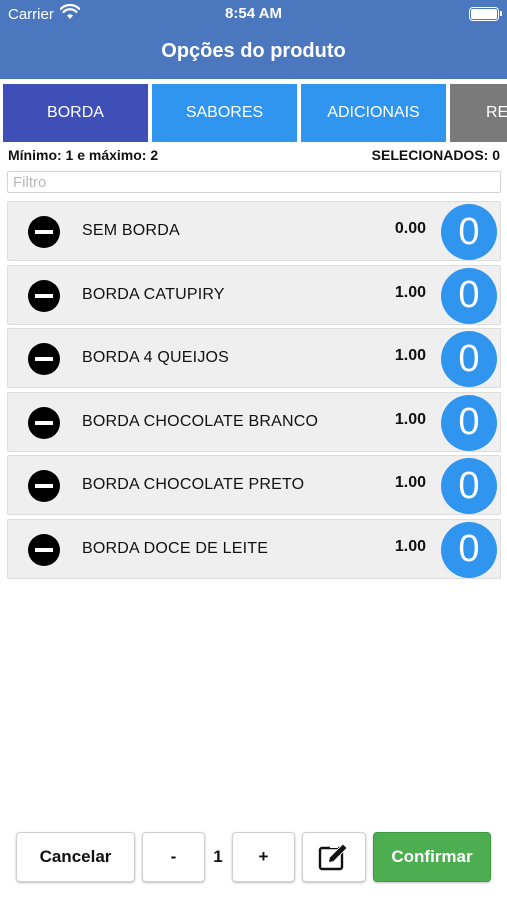 The width and height of the screenshot is (507, 900). What do you see at coordinates (175, 548) in the screenshot?
I see `item-name: BORDA DOCE DE LEITE` at bounding box center [175, 548].